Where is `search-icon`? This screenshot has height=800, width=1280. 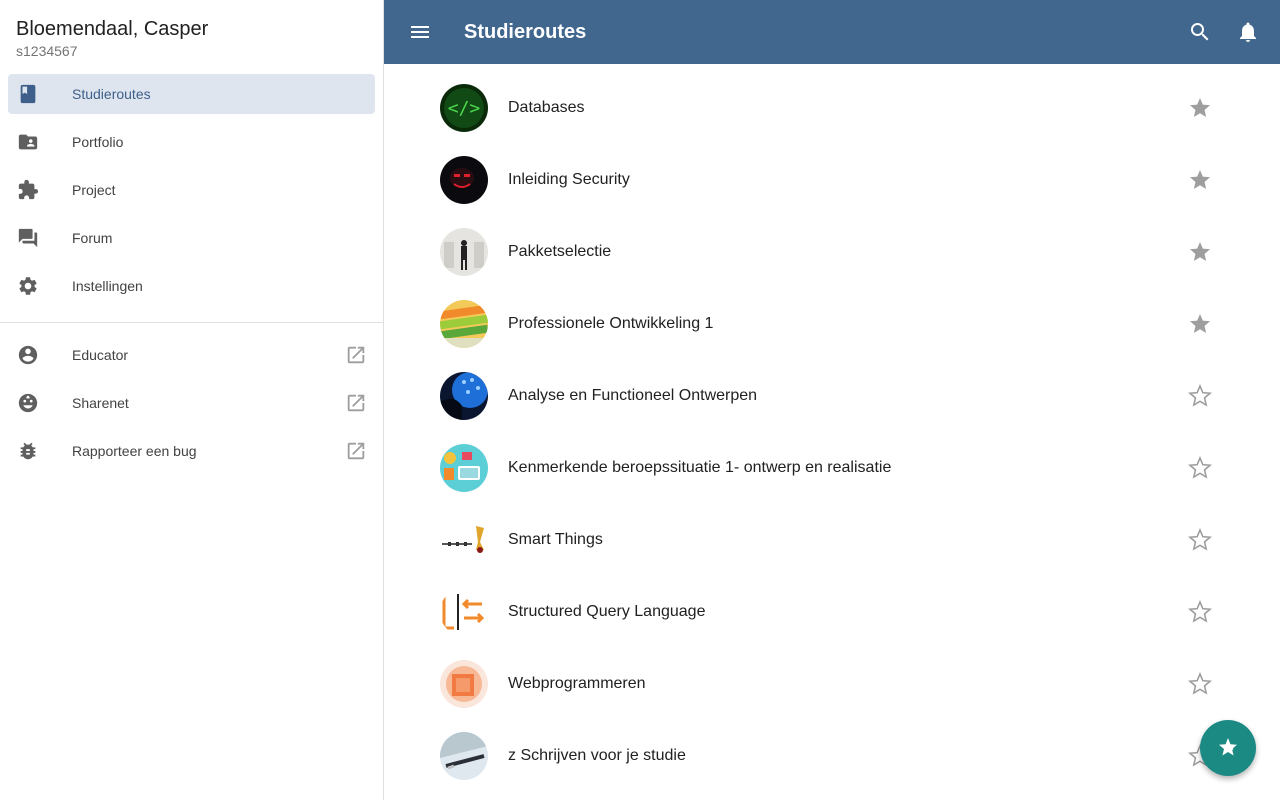
search-icon is located at coordinates (1200, 32).